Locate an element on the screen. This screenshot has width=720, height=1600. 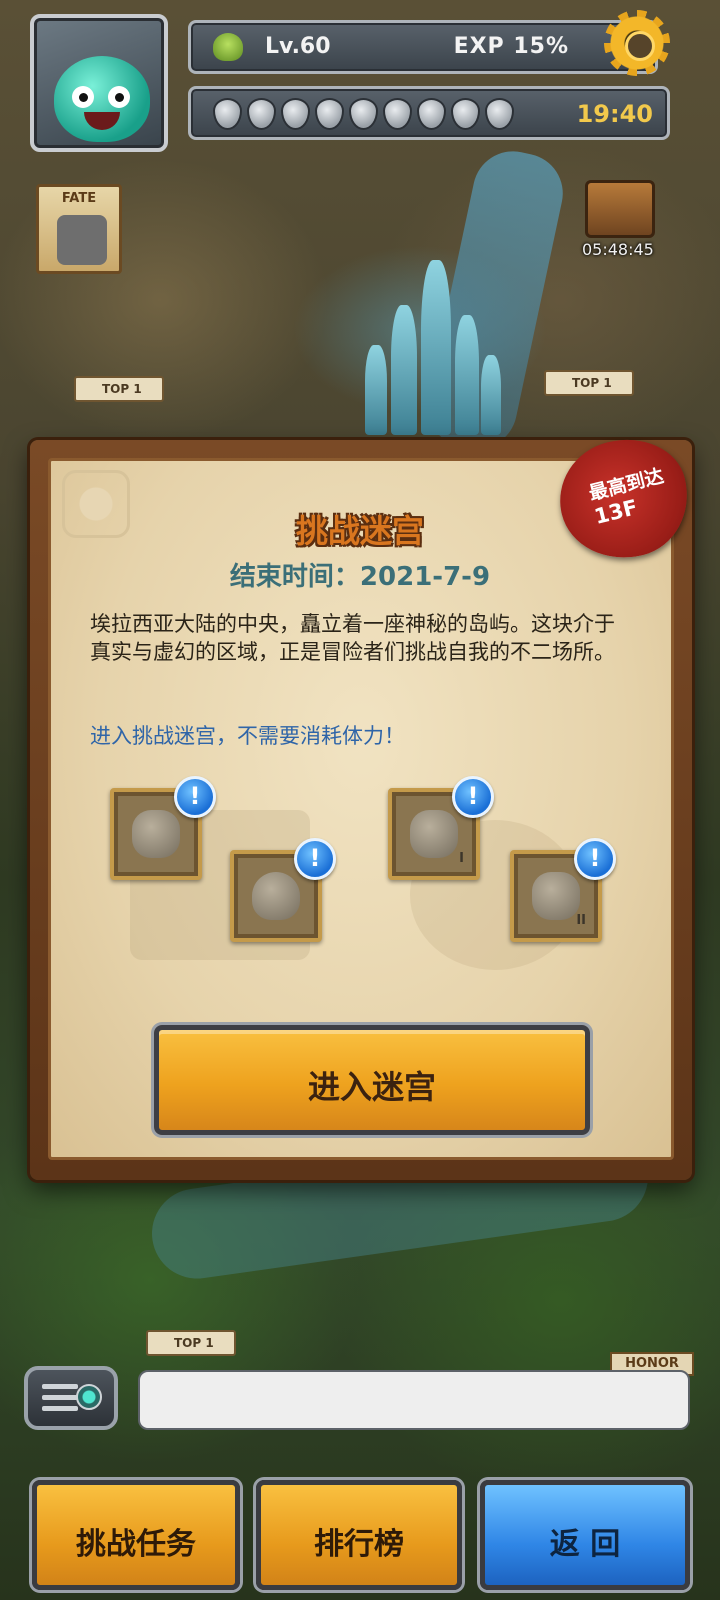
stamina-bar: 19:40 is located at coordinates (429, 113).